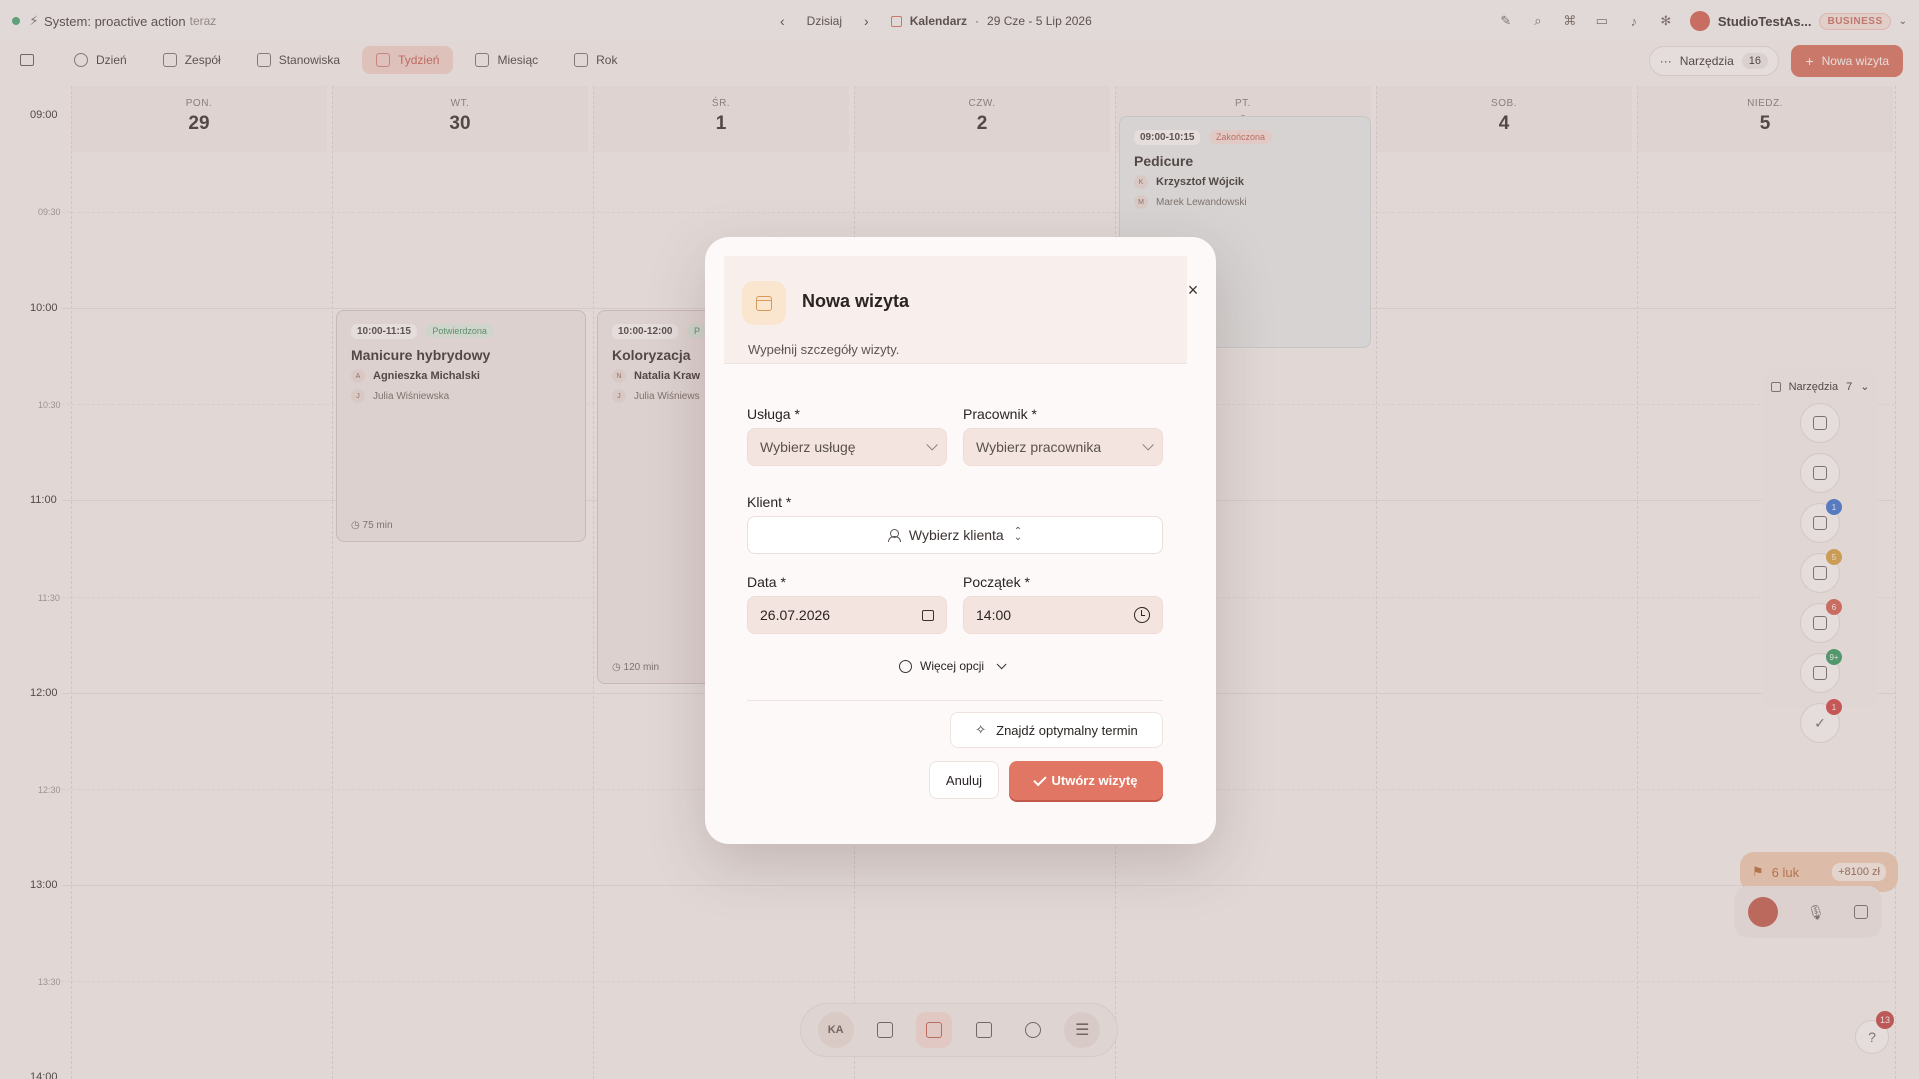 This screenshot has height=1079, width=1919. I want to click on service-select: Wybierz usługę, so click(847, 447).